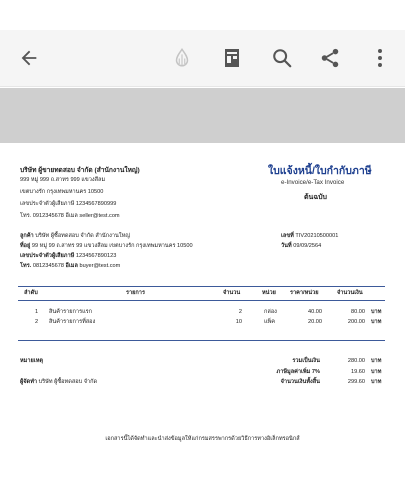 The width and height of the screenshot is (405, 497). What do you see at coordinates (270, 312) in the screenshot?
I see `row-unit: กล่อง` at bounding box center [270, 312].